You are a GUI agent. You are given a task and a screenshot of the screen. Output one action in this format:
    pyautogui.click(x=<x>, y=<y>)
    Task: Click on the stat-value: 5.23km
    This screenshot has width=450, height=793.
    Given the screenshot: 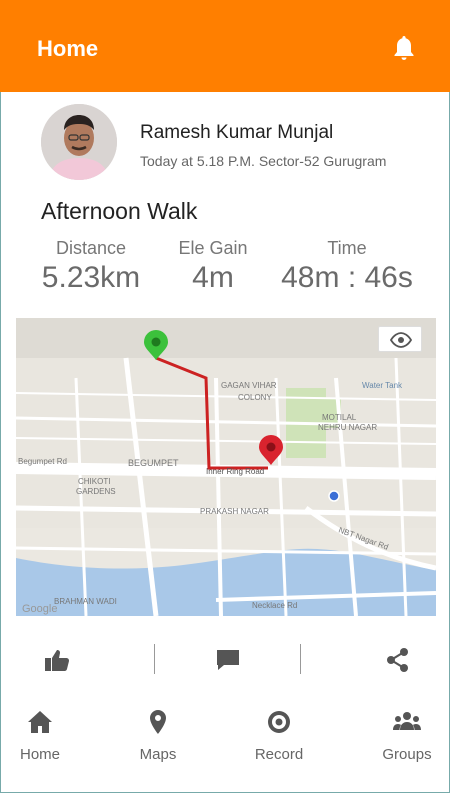 What is the action you would take?
    pyautogui.click(x=91, y=277)
    